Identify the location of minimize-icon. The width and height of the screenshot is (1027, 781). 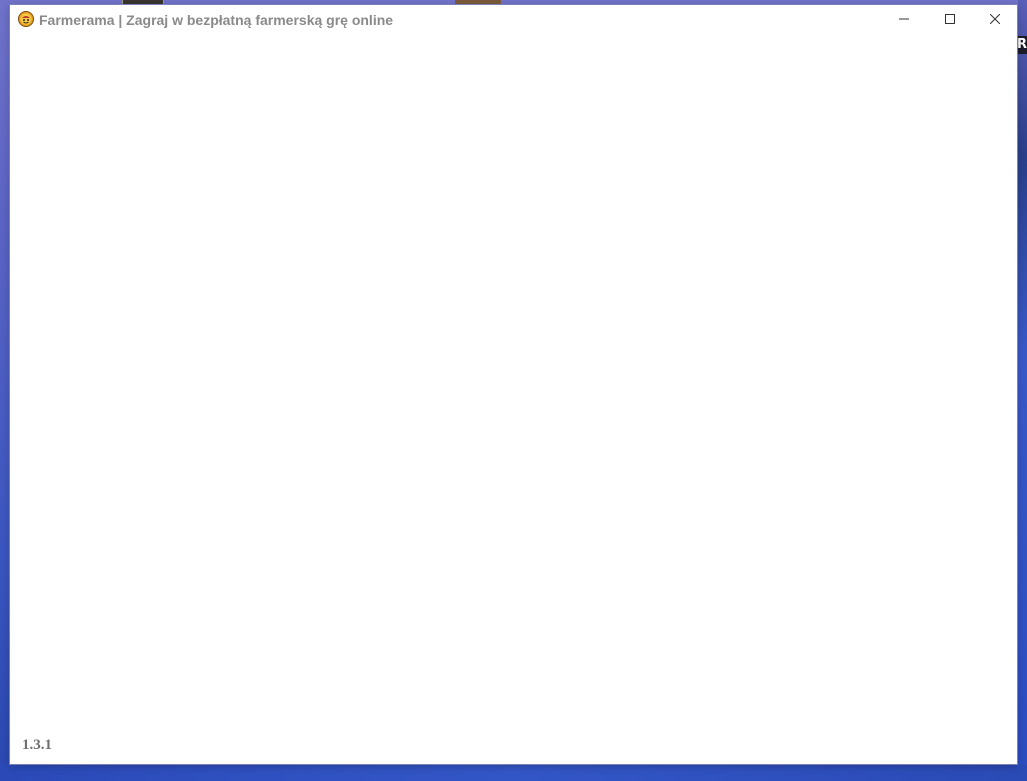
(904, 20).